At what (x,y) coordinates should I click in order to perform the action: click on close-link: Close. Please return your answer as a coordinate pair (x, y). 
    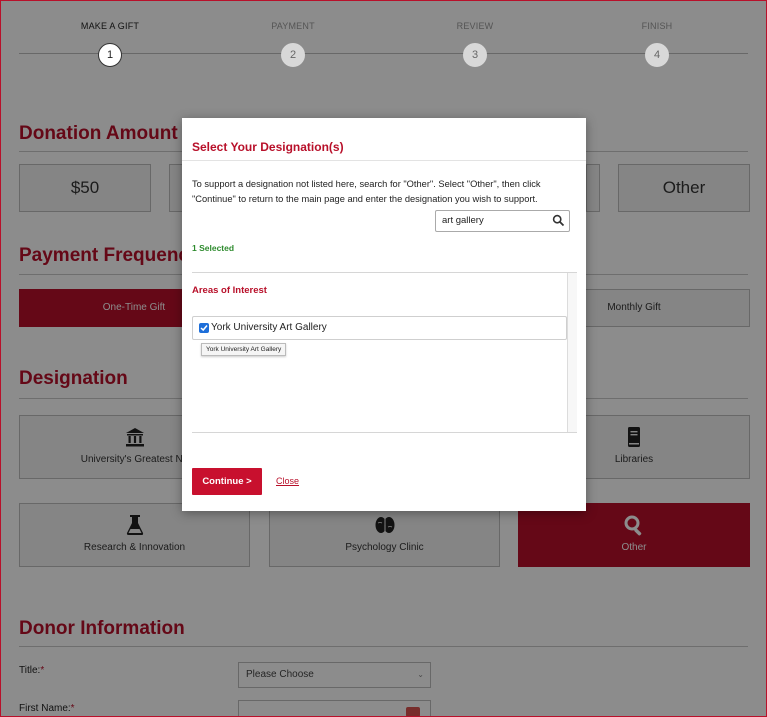
    Looking at the image, I should click on (287, 481).